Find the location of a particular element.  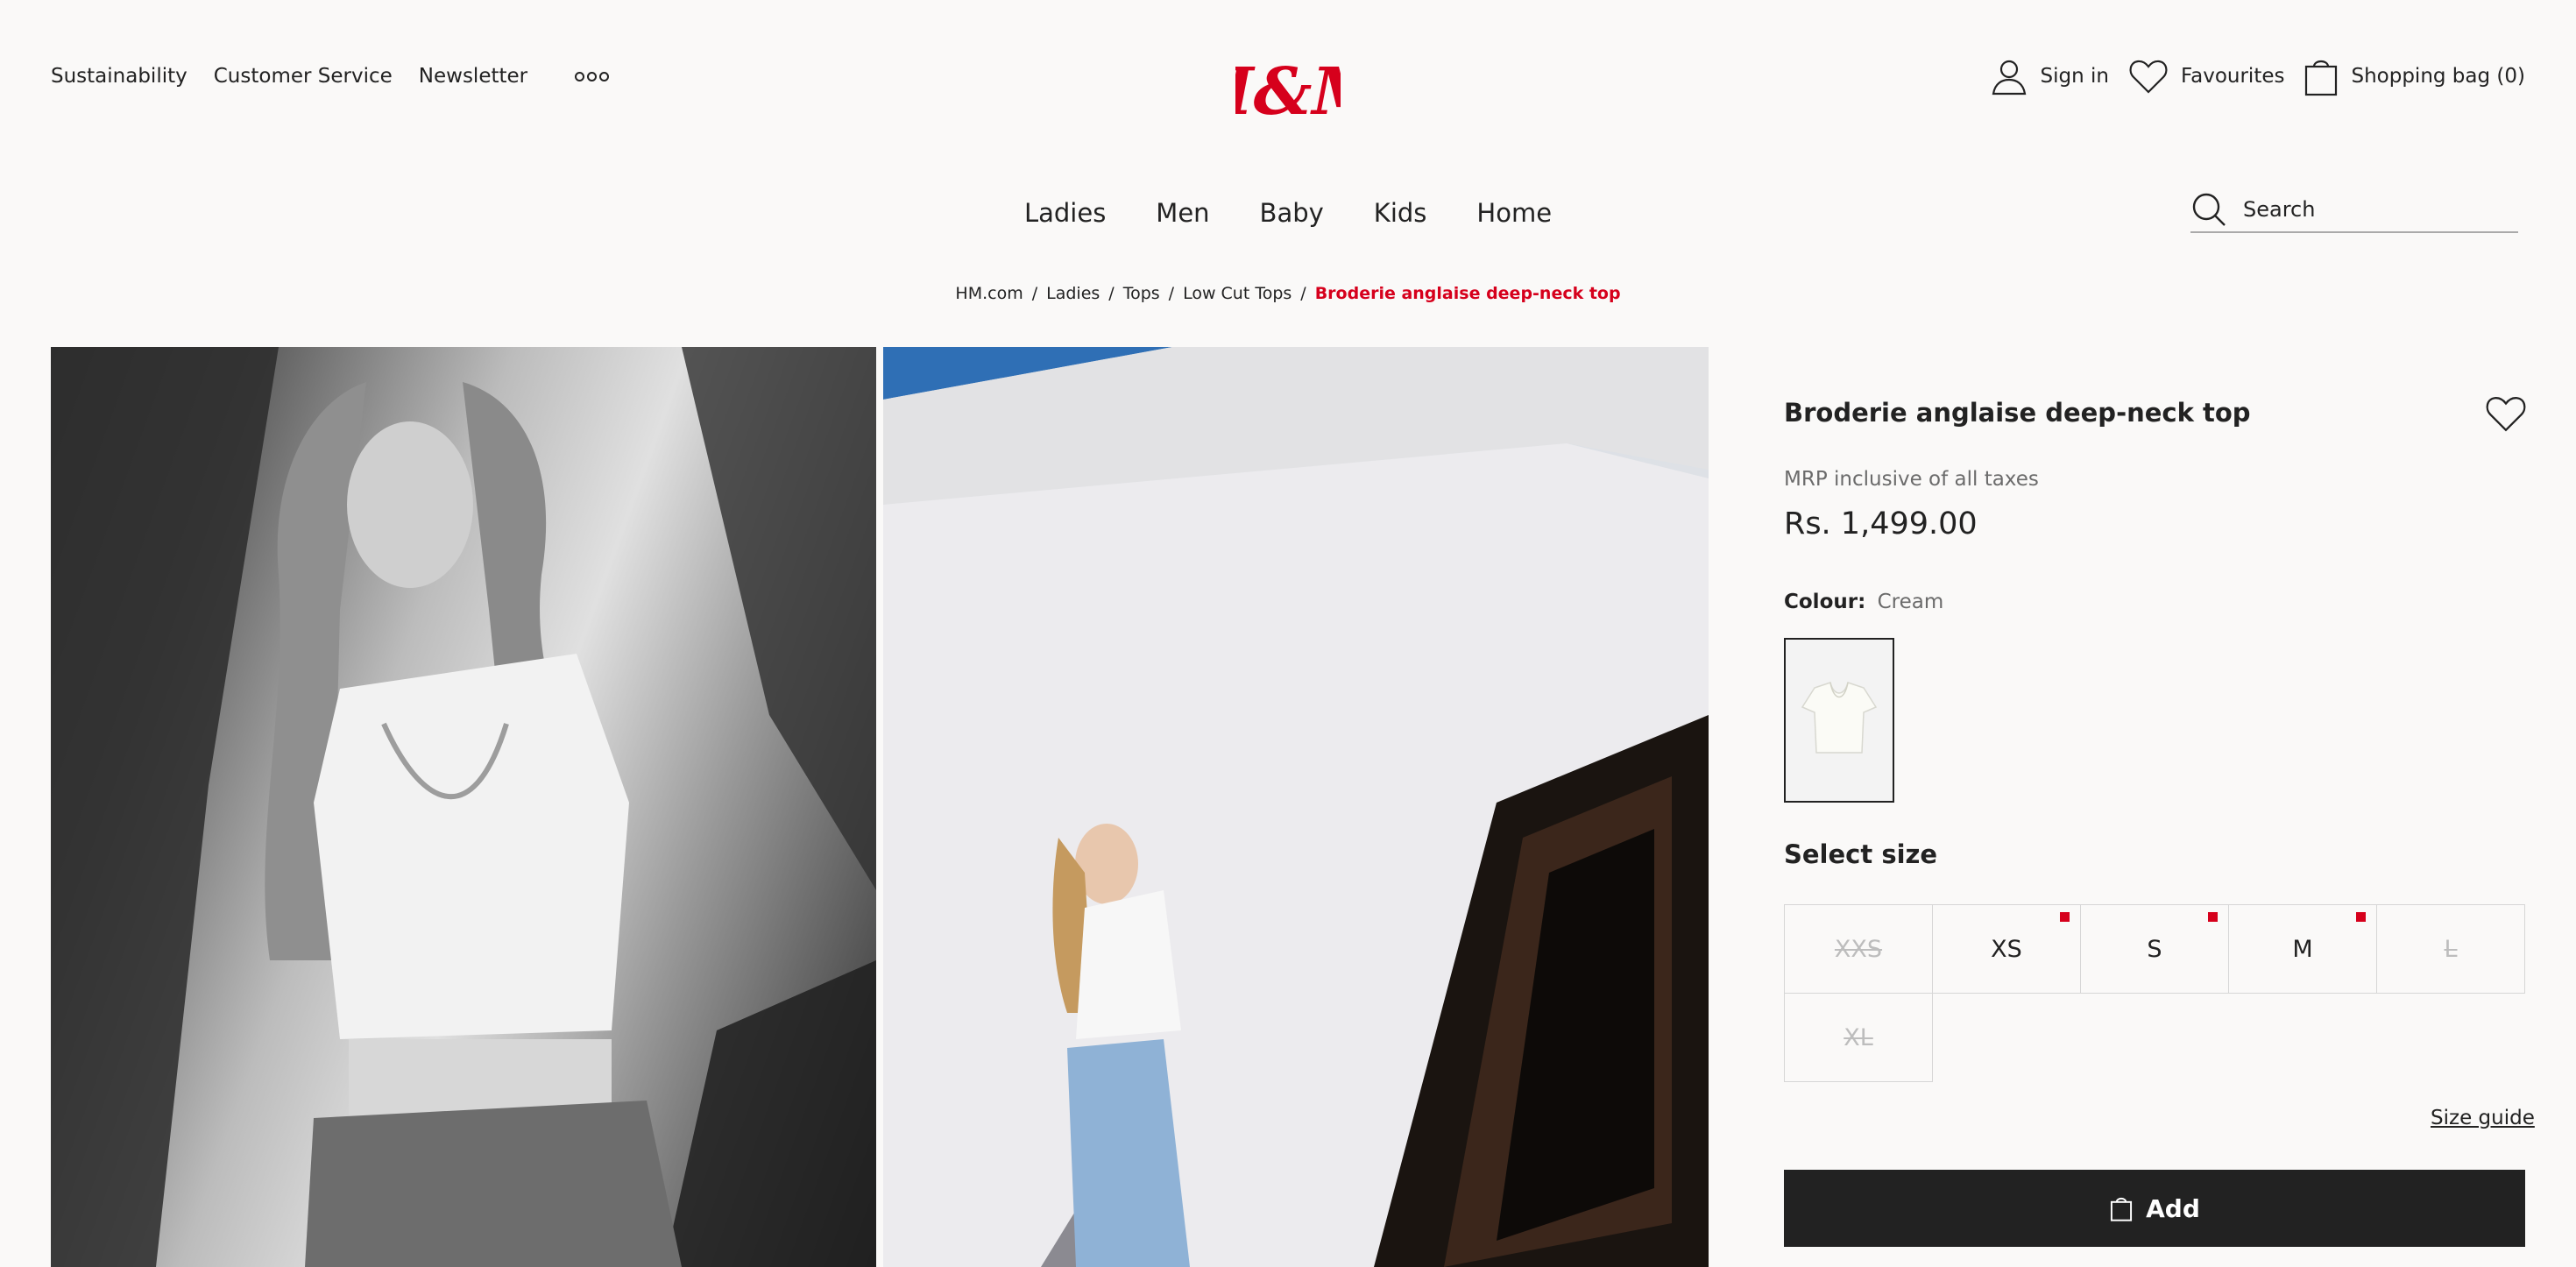

colour-value: Cream is located at coordinates (1910, 602).